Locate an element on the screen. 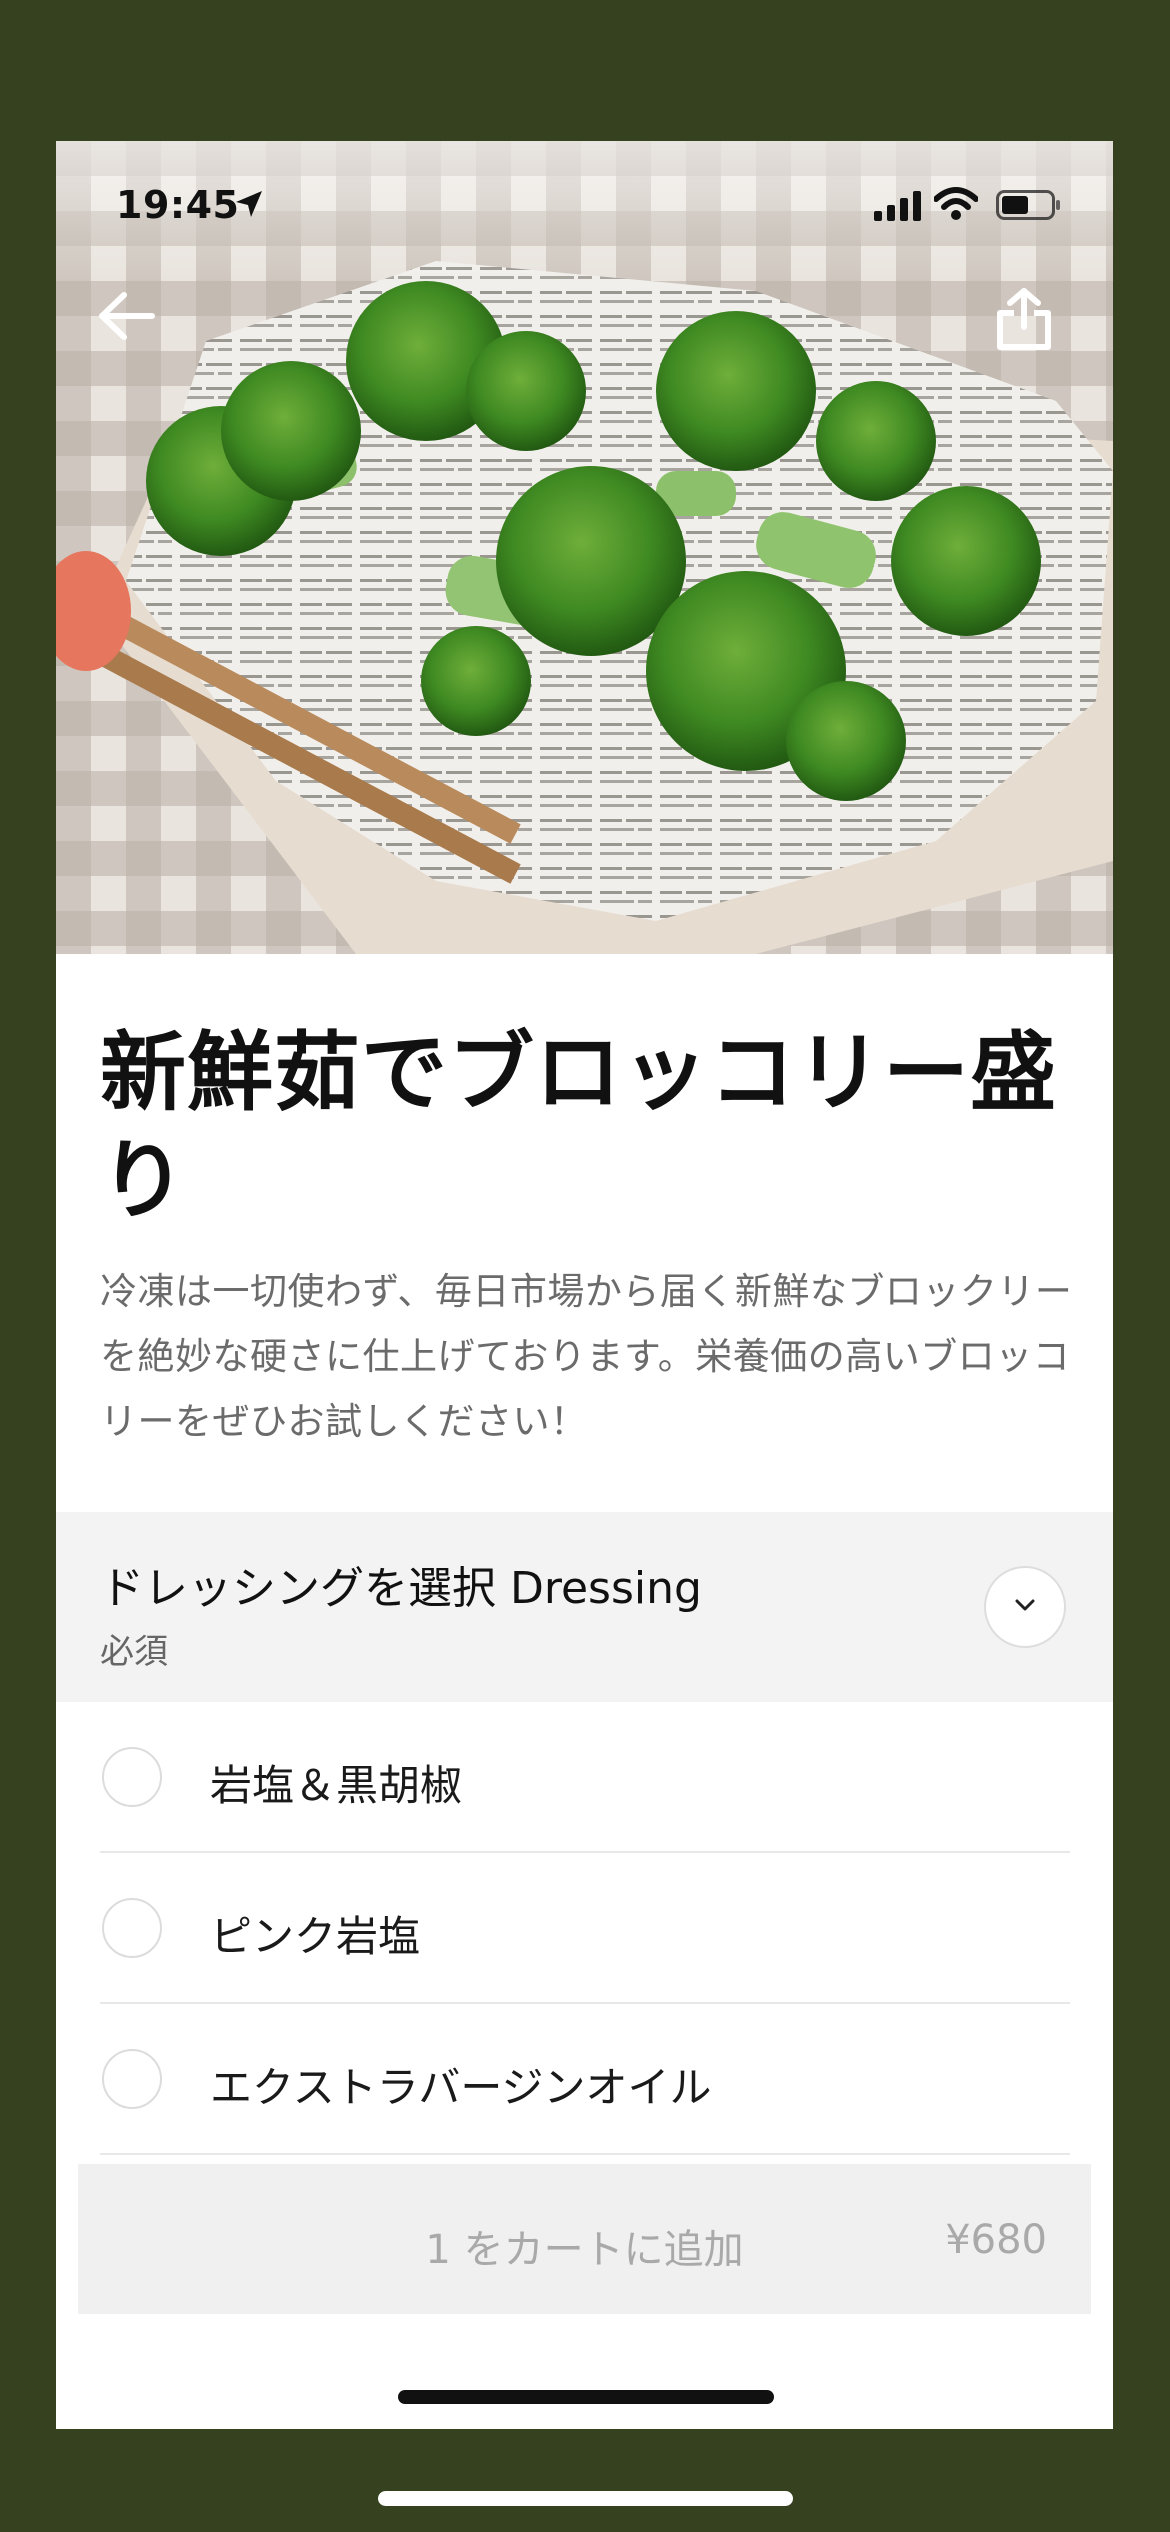  option-group-title: ドレッシングを選択 Dressing is located at coordinates (401, 1588).